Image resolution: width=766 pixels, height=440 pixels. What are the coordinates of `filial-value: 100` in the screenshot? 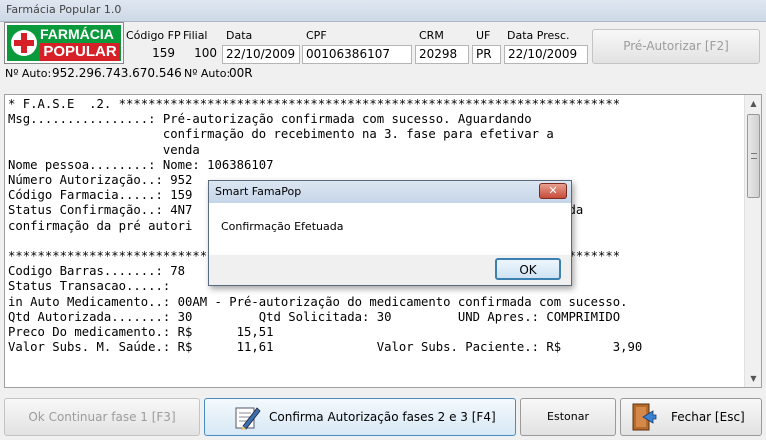 It's located at (205, 53).